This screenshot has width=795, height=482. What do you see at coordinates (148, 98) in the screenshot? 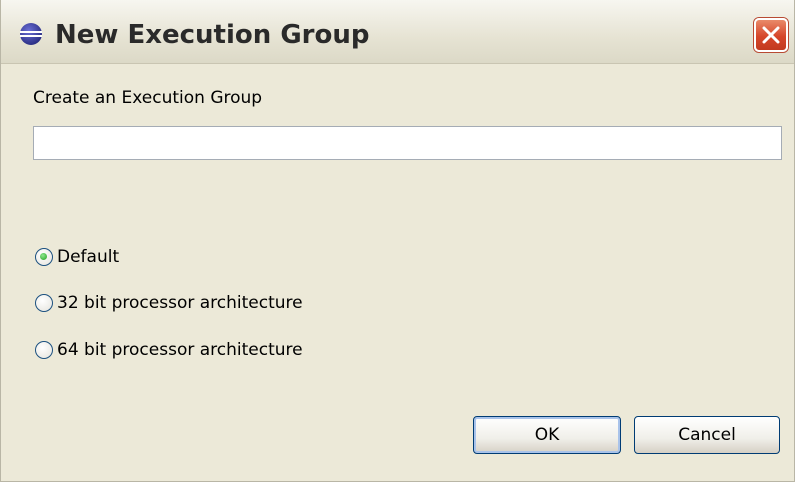
I see `prompt-label: Create an Execution Group` at bounding box center [148, 98].